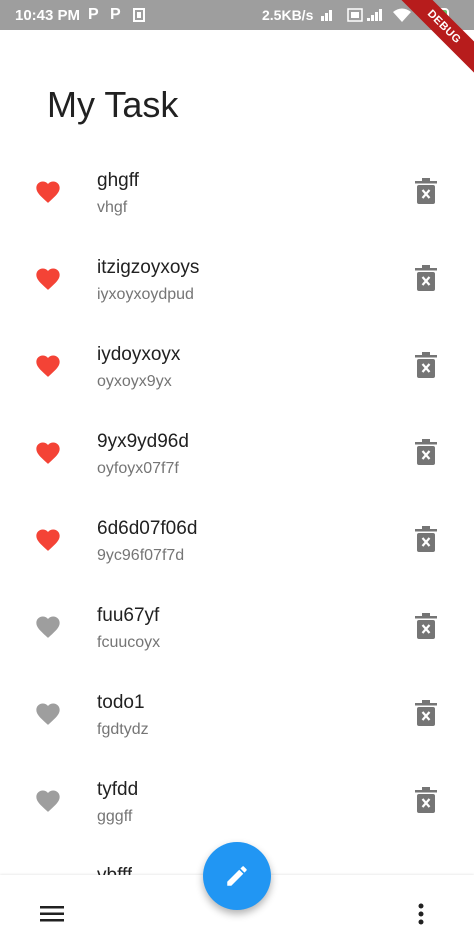 The width and height of the screenshot is (474, 948). I want to click on task-title: 9yx9yd96d, so click(143, 441).